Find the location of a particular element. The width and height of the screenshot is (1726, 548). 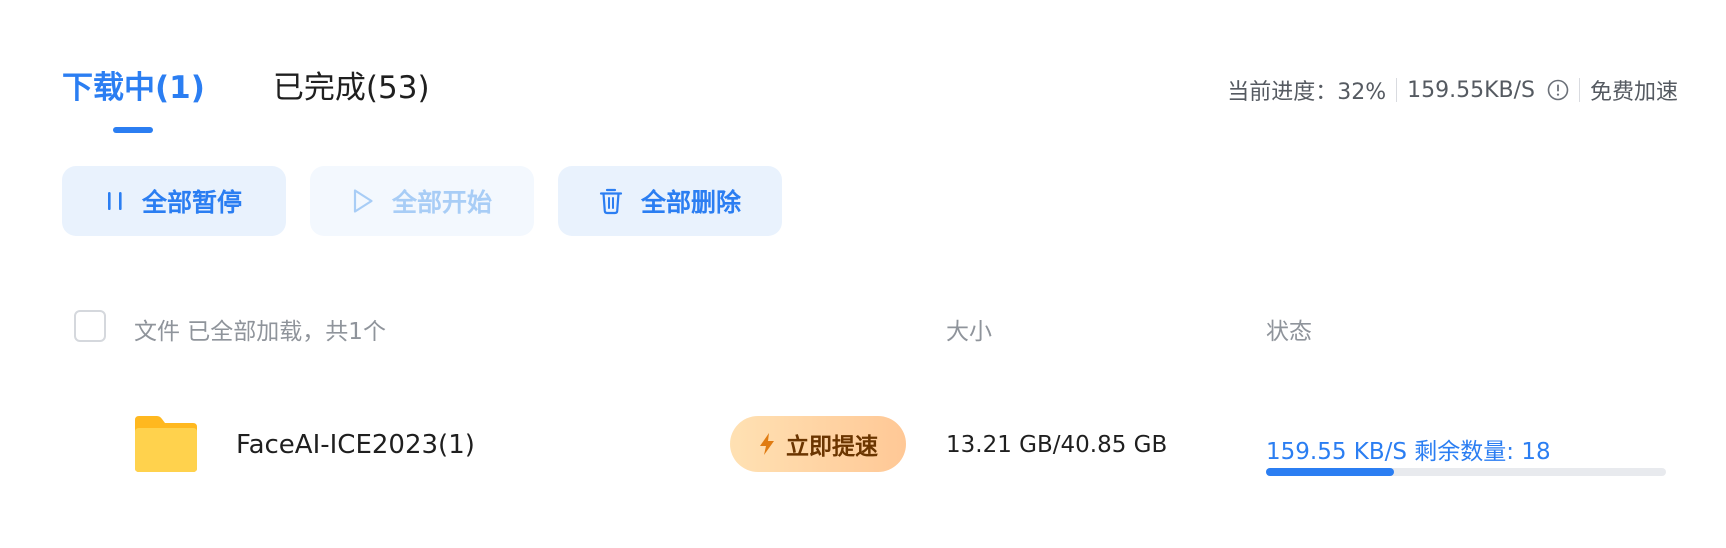

file-size: 13.21 GB/40.85 GB is located at coordinates (1057, 445).